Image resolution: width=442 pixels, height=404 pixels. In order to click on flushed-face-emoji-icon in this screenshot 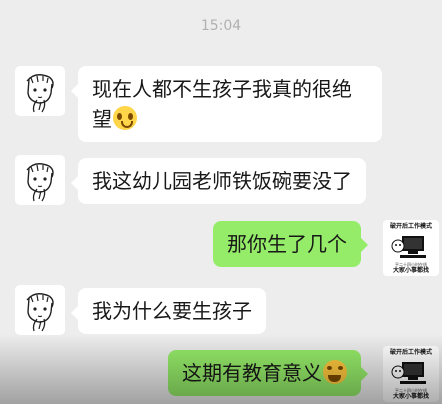, I will do `click(125, 118)`.